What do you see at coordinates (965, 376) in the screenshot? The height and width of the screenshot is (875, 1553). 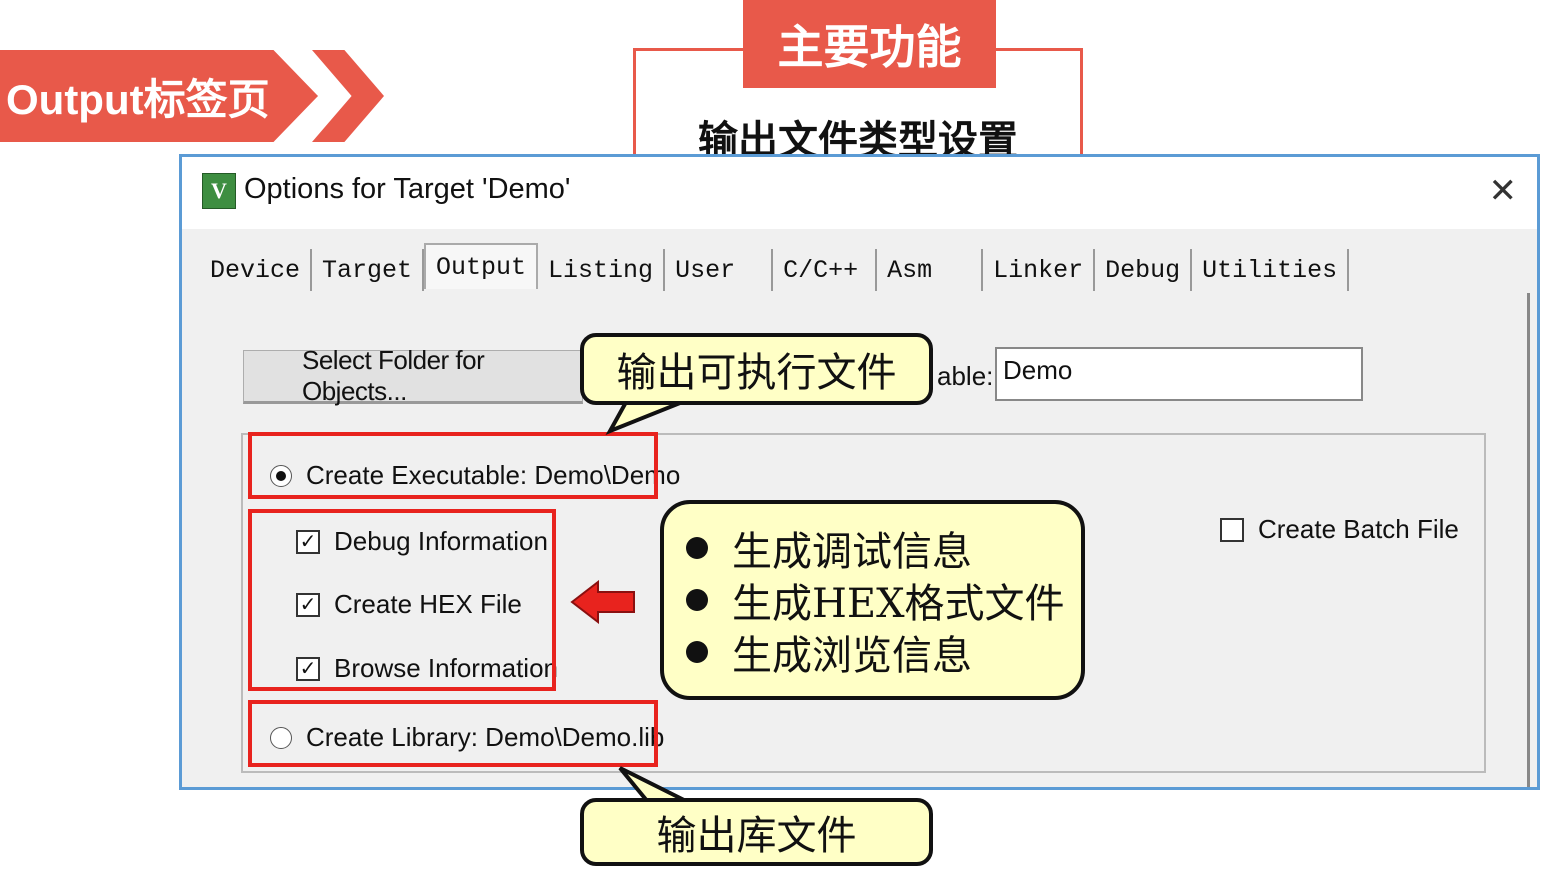 I see `executable-name-label: able:` at bounding box center [965, 376].